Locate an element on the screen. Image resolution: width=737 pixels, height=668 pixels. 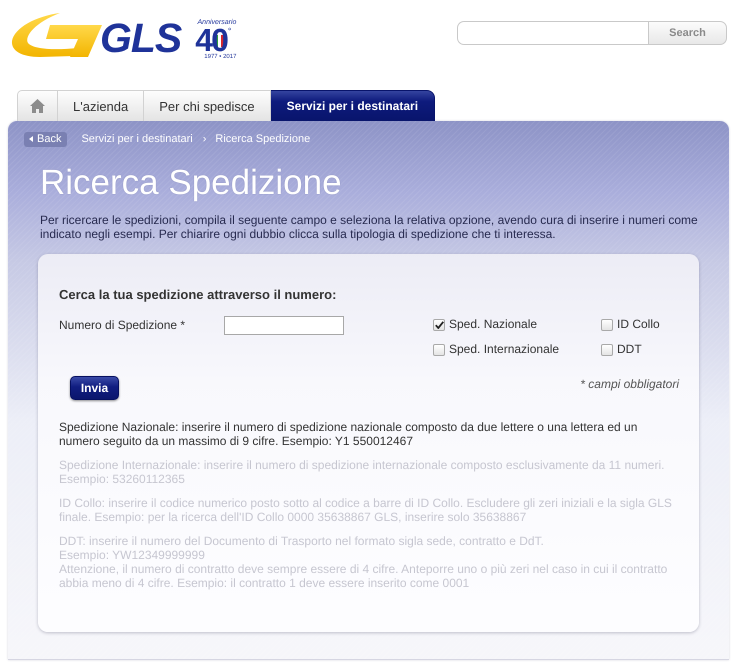
help-text: Spedizione Nazionale: inserire il numero di spedizione nazionale composto da due lettere o una lettera ed un numero seguito da un massimo di 9 cifre. Esempio: Y1 550012467 is located at coordinates (348, 434).